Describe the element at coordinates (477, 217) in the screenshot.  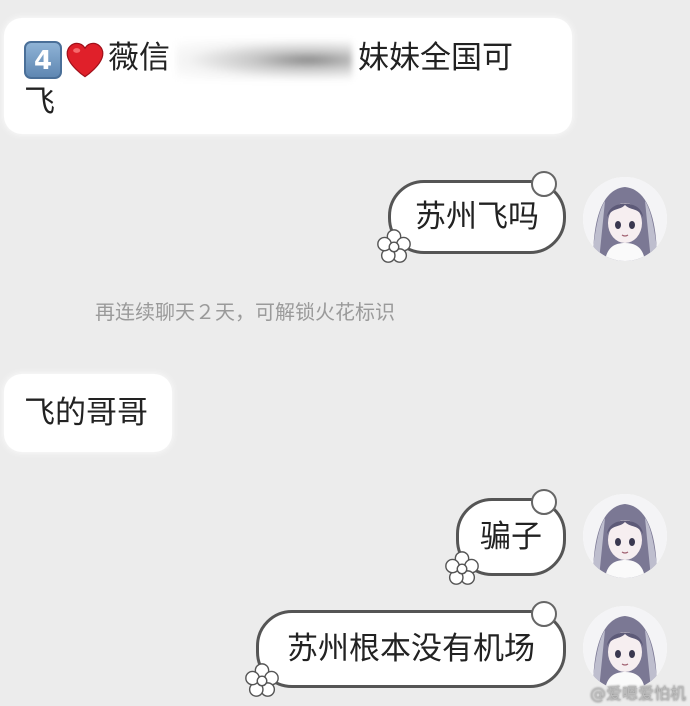
I see `message-text: 苏州飞吗` at that location.